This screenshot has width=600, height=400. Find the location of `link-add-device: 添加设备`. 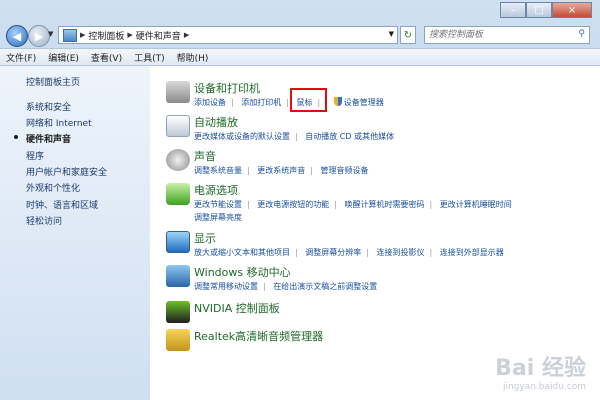

link-add-device: 添加设备 is located at coordinates (210, 102).